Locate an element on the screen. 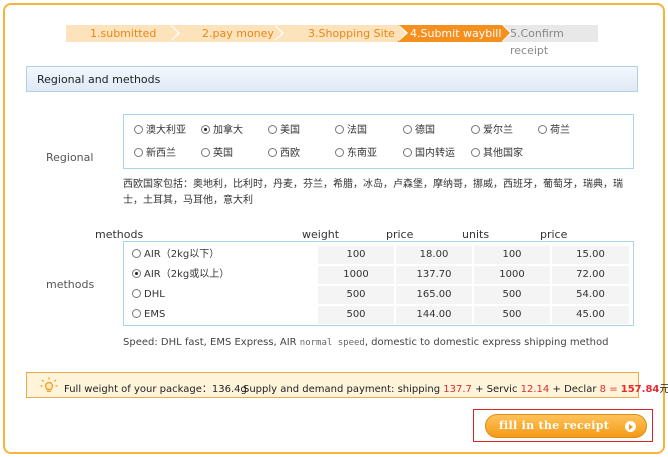  method-row-air-under-2kg: AIR（2kg以下） 100 18.00 100 15.00 is located at coordinates (378, 254).